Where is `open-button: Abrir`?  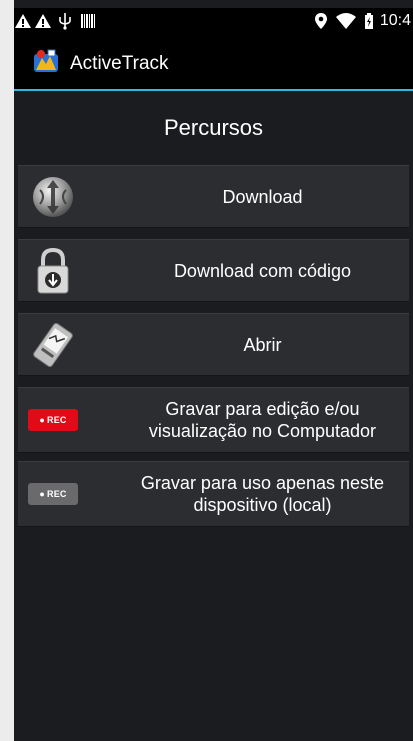 open-button: Abrir is located at coordinates (213, 344).